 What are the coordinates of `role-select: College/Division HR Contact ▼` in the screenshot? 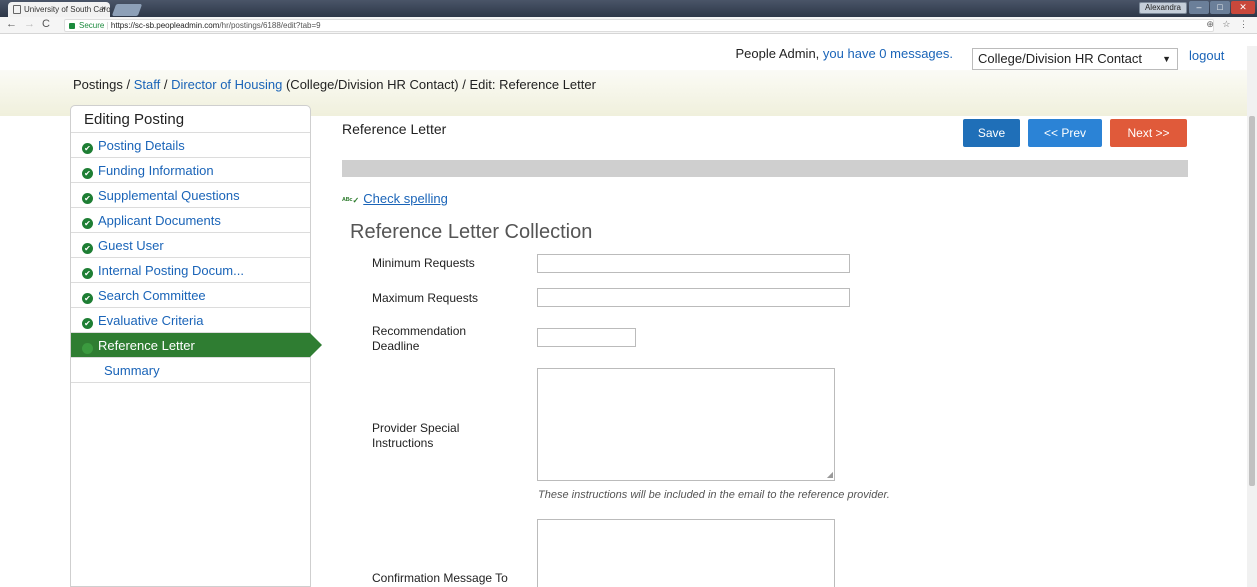 It's located at (1075, 59).